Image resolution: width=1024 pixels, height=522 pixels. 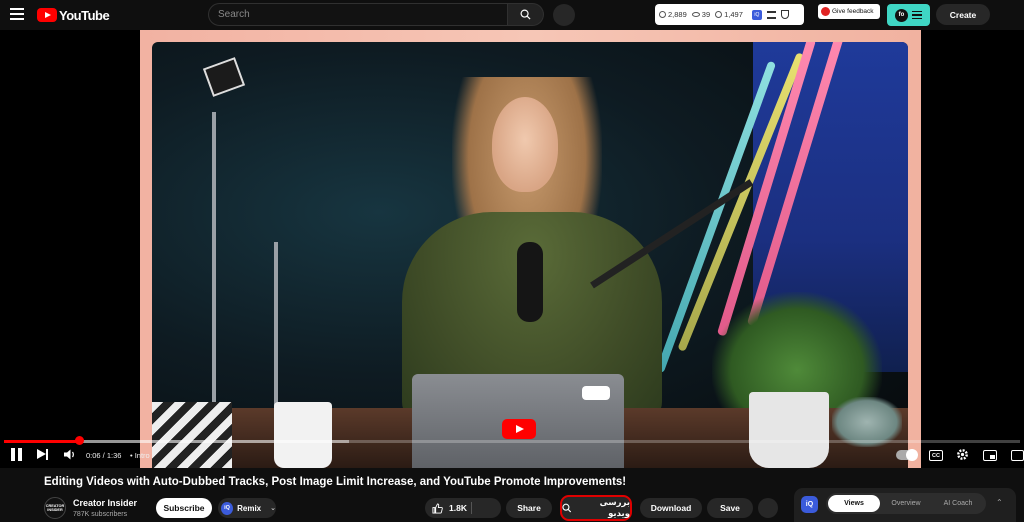 I want to click on clock-icon, so click(x=662, y=14).